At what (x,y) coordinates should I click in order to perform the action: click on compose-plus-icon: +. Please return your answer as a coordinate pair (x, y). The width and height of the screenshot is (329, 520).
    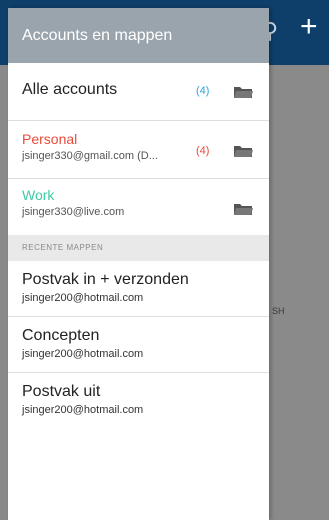
    Looking at the image, I should click on (309, 27).